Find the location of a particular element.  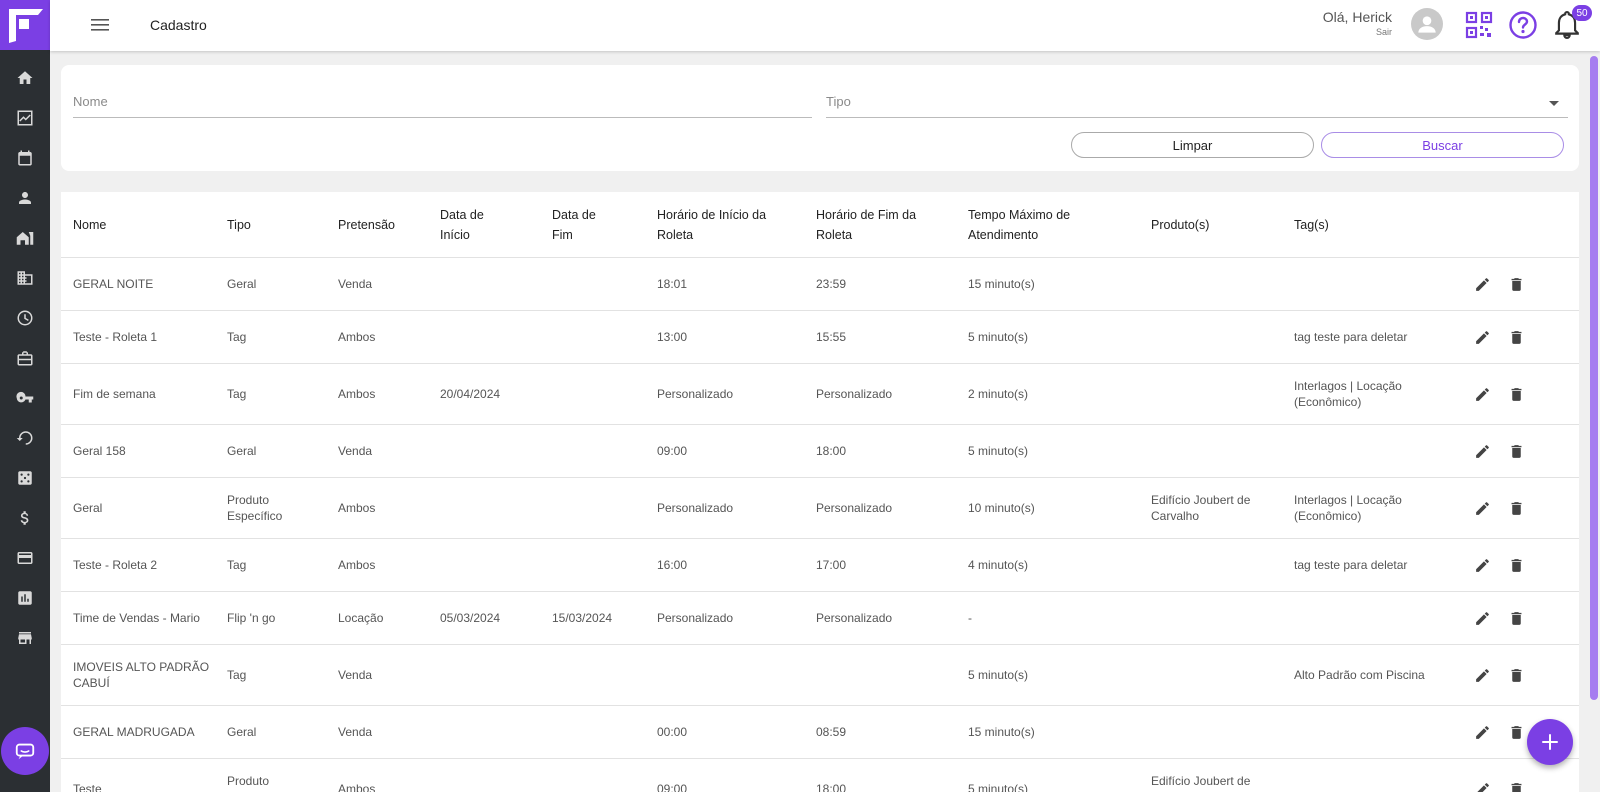

qr-code-button is located at coordinates (1479, 25).